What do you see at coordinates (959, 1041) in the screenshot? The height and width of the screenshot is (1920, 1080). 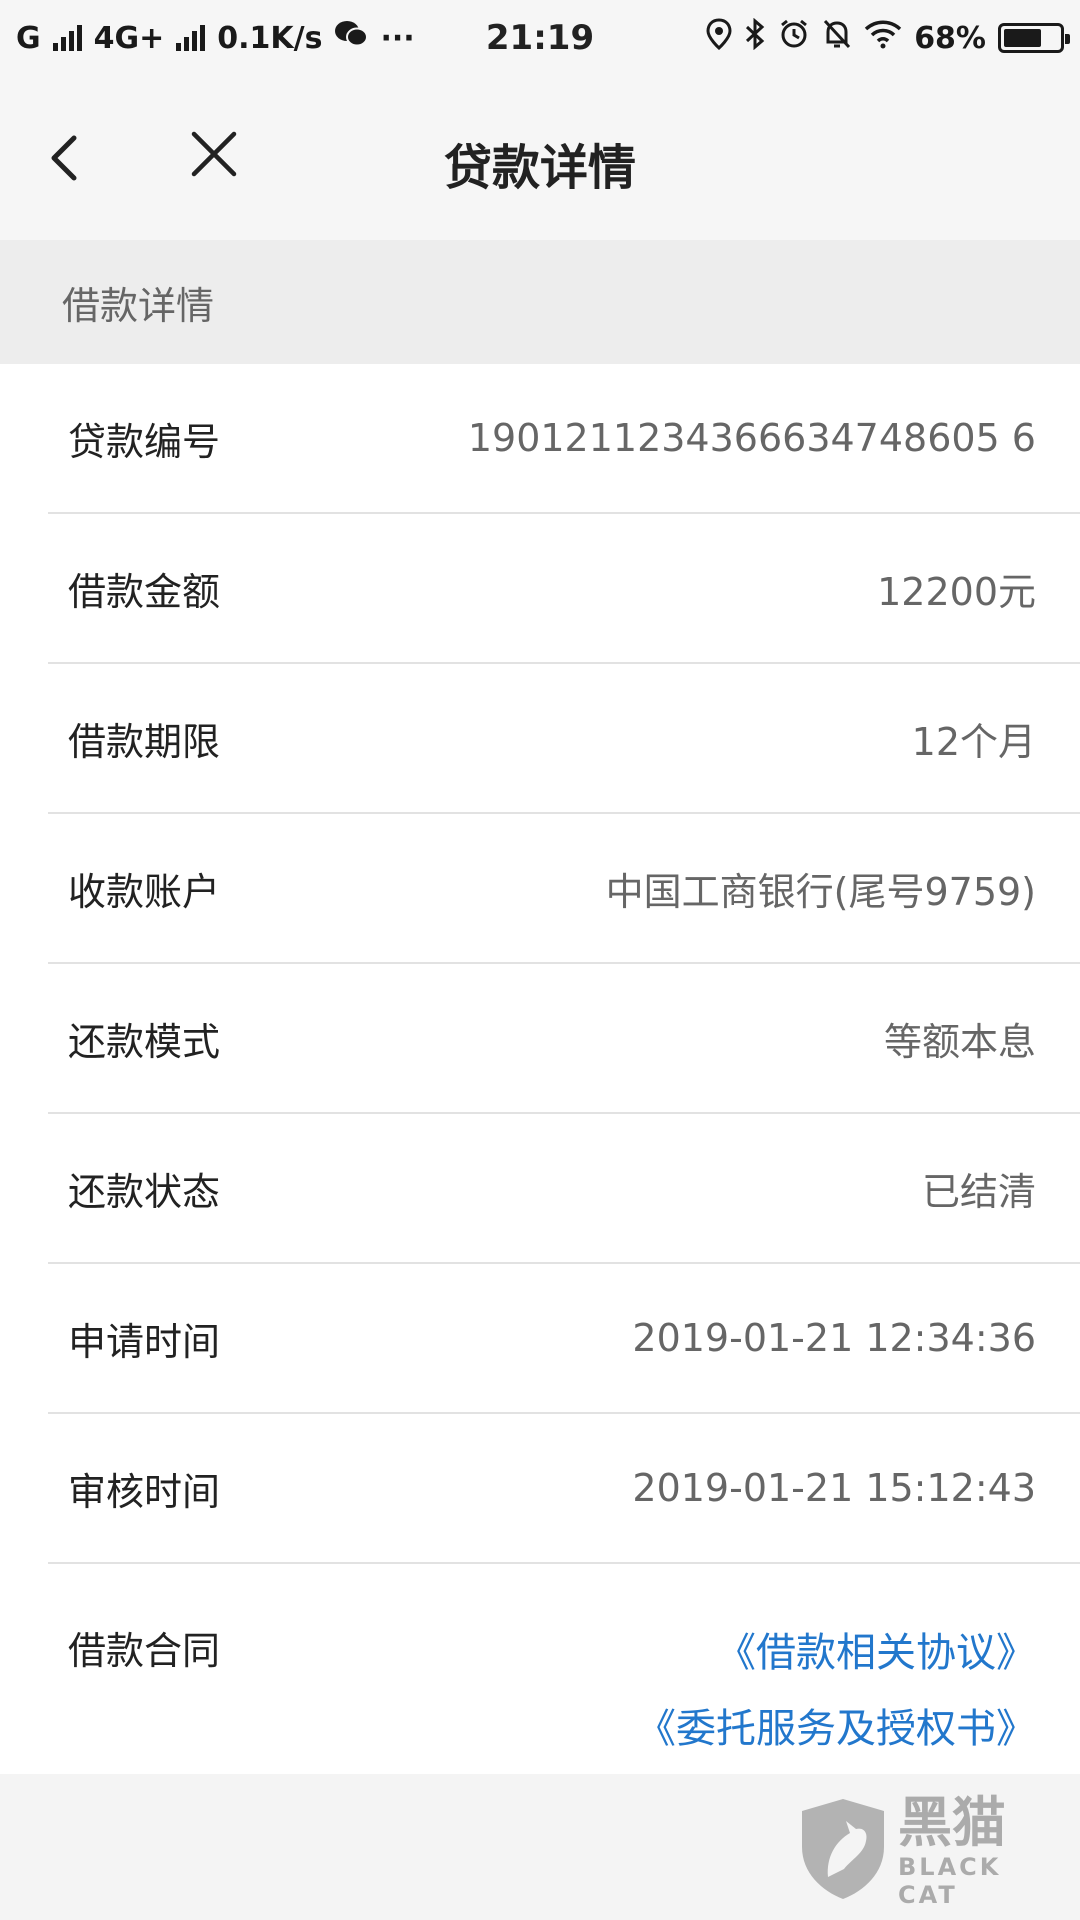 I see `row-value: 等额本息` at bounding box center [959, 1041].